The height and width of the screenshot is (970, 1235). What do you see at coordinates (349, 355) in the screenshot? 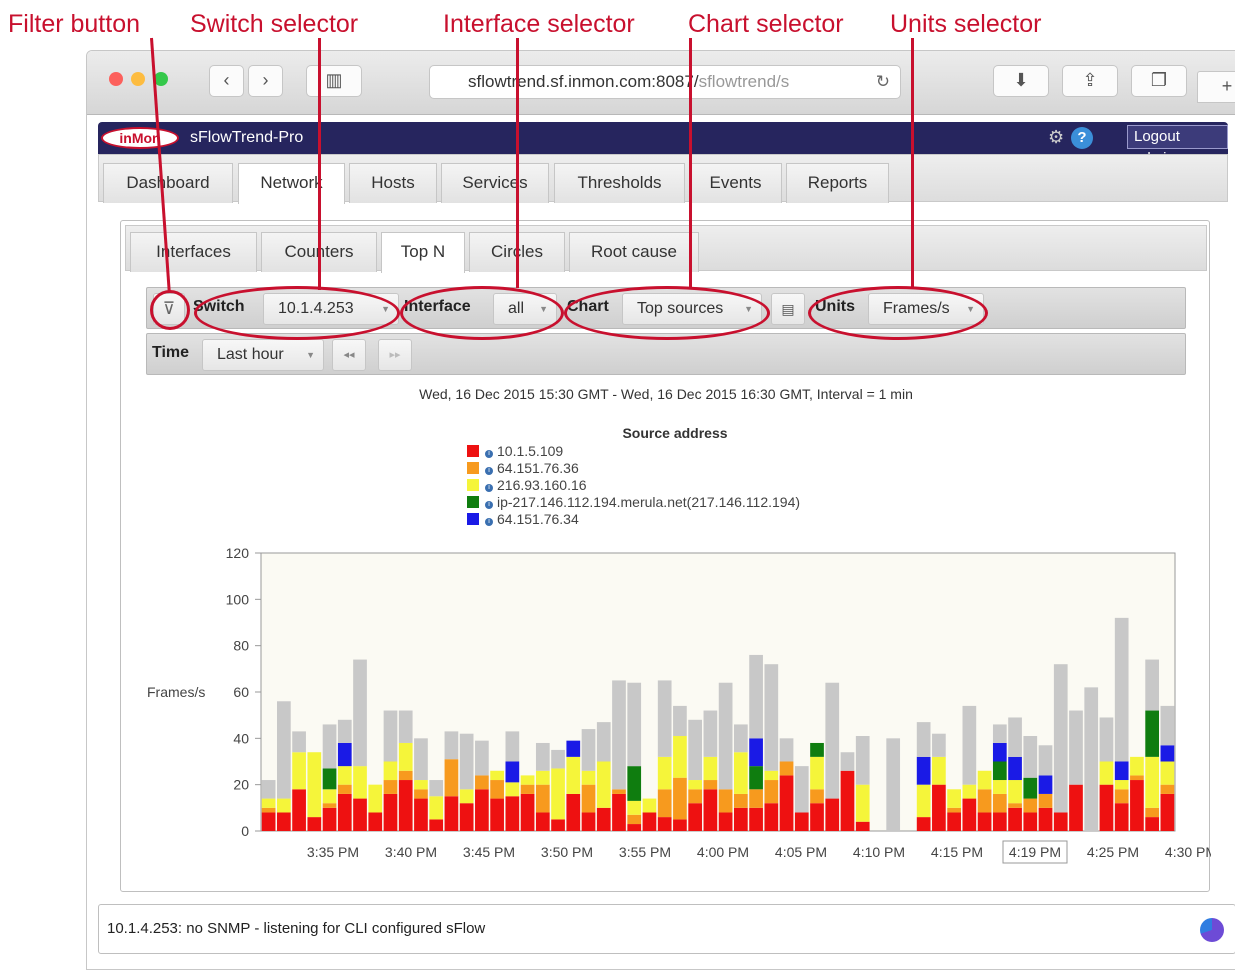
I see `previous-interval-button: ◂◂` at bounding box center [349, 355].